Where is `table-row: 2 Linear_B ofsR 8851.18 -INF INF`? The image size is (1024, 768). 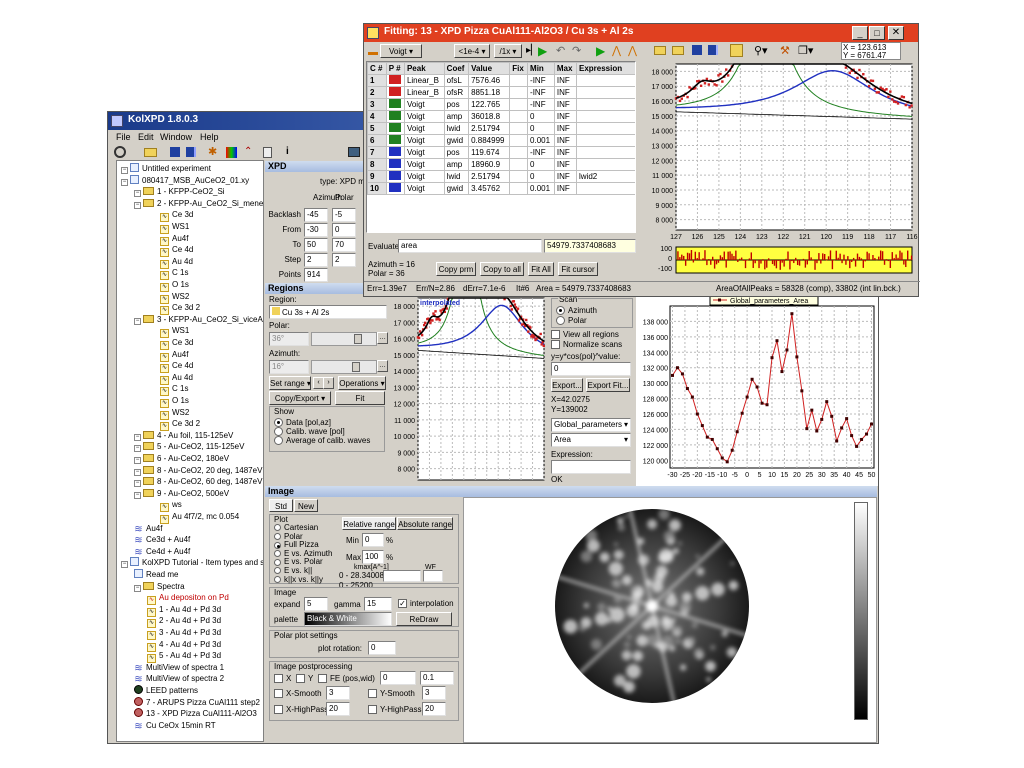
table-row: 2 Linear_B ofsR 8851.18 -INF INF is located at coordinates (501, 92).